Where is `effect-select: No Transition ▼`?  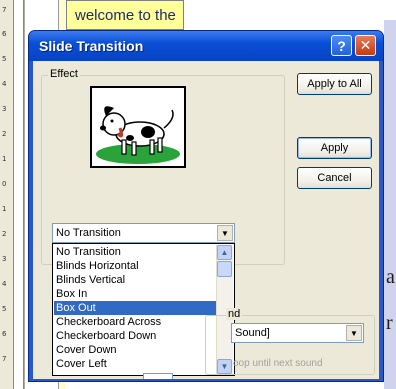 effect-select: No Transition ▼ is located at coordinates (143, 233).